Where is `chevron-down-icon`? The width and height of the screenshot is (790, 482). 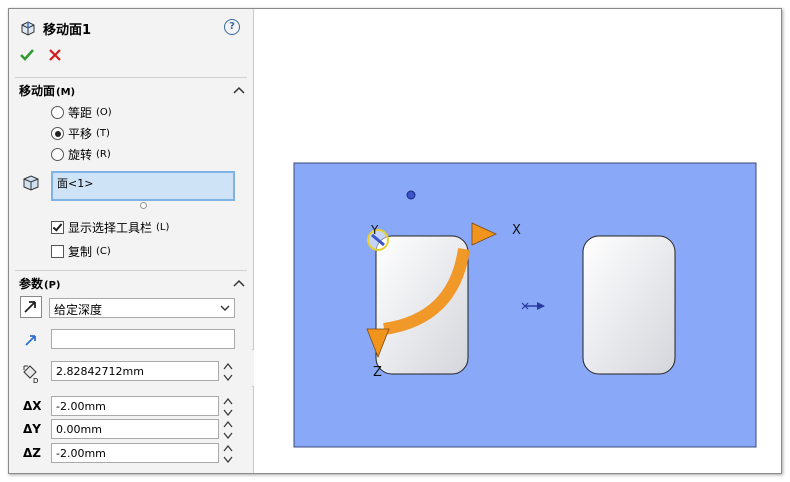
chevron-down-icon is located at coordinates (225, 308).